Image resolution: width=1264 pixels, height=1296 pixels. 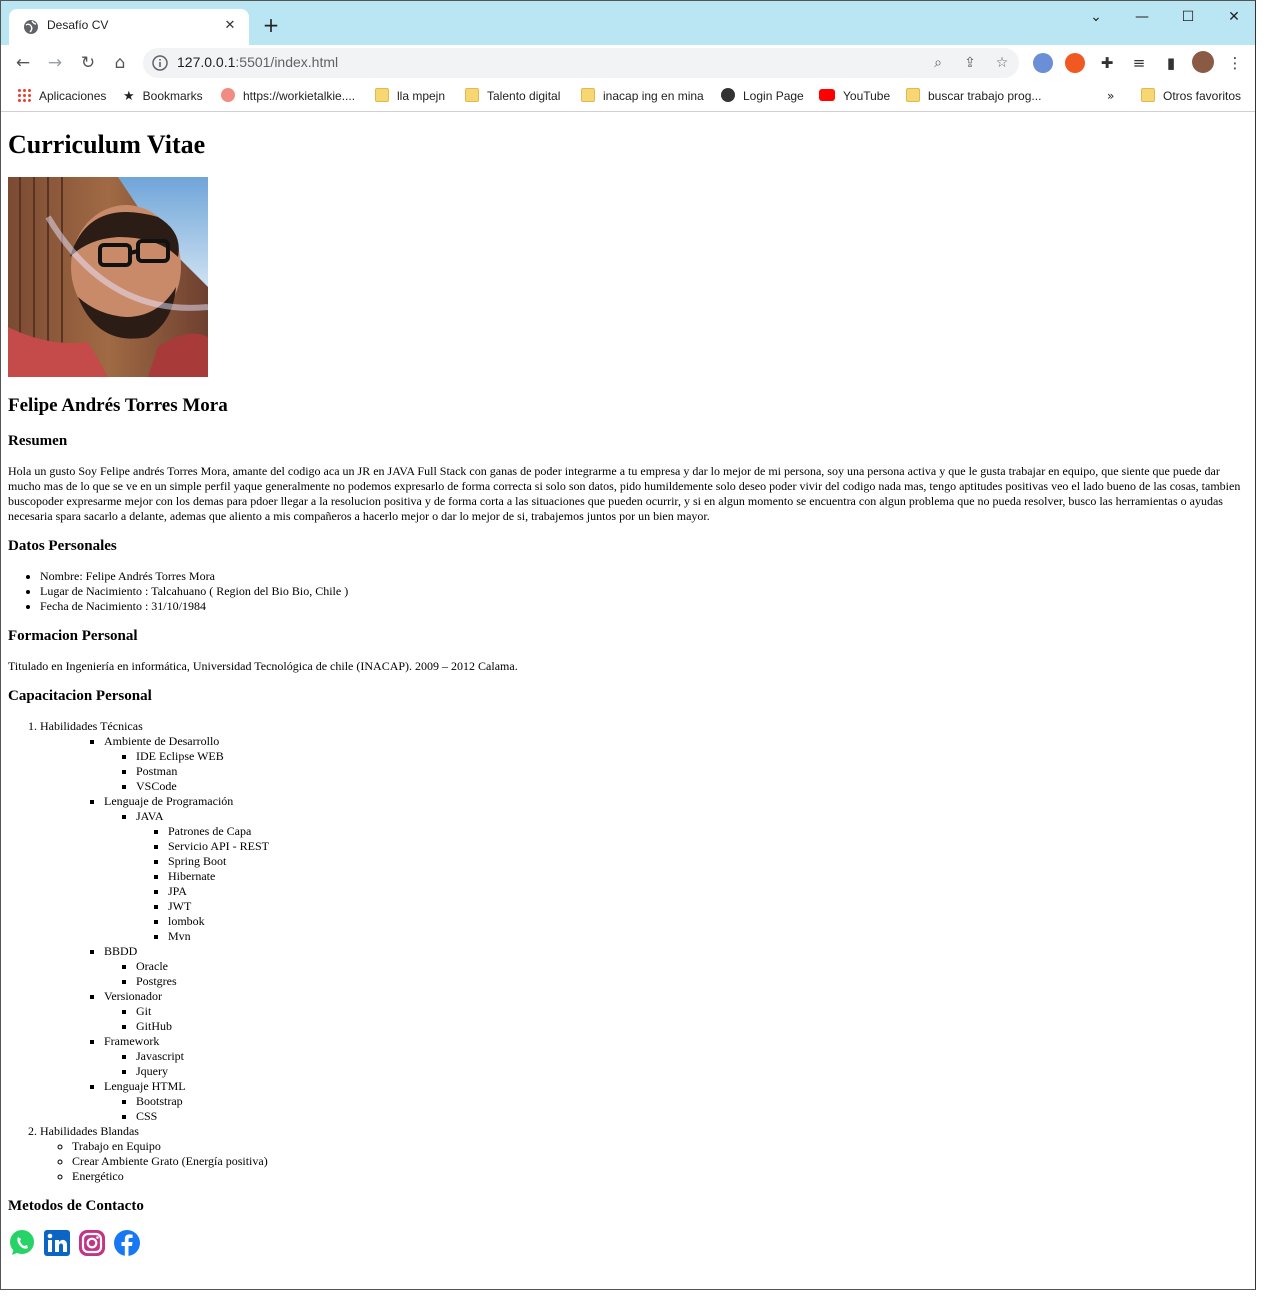 What do you see at coordinates (1043, 63) in the screenshot?
I see `extension-icon` at bounding box center [1043, 63].